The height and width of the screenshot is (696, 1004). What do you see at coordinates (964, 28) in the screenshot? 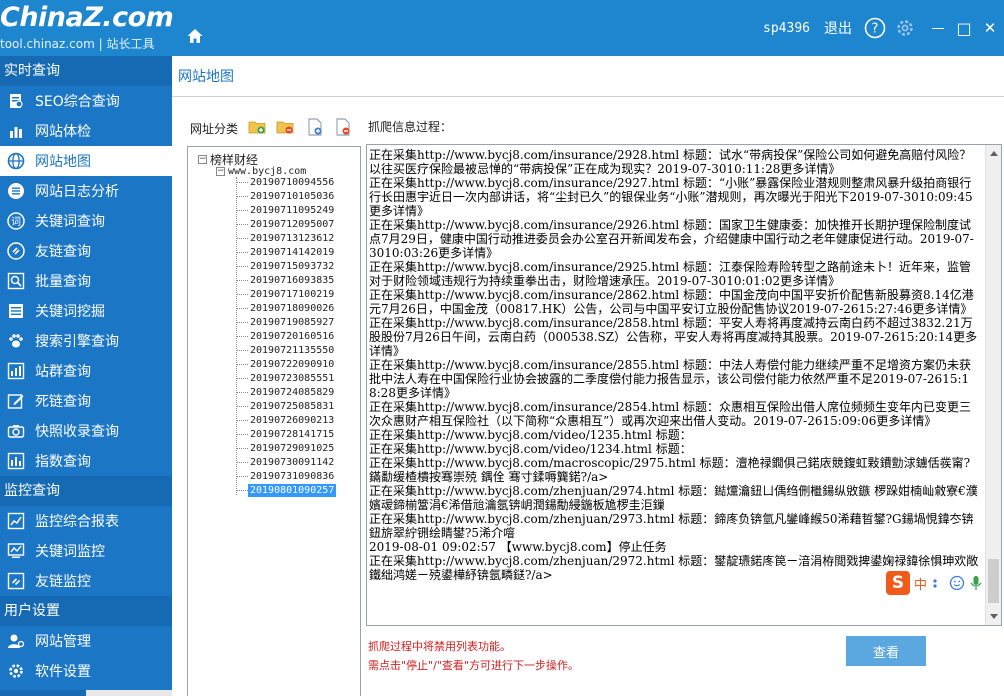
I see `maximize-button: □` at bounding box center [964, 28].